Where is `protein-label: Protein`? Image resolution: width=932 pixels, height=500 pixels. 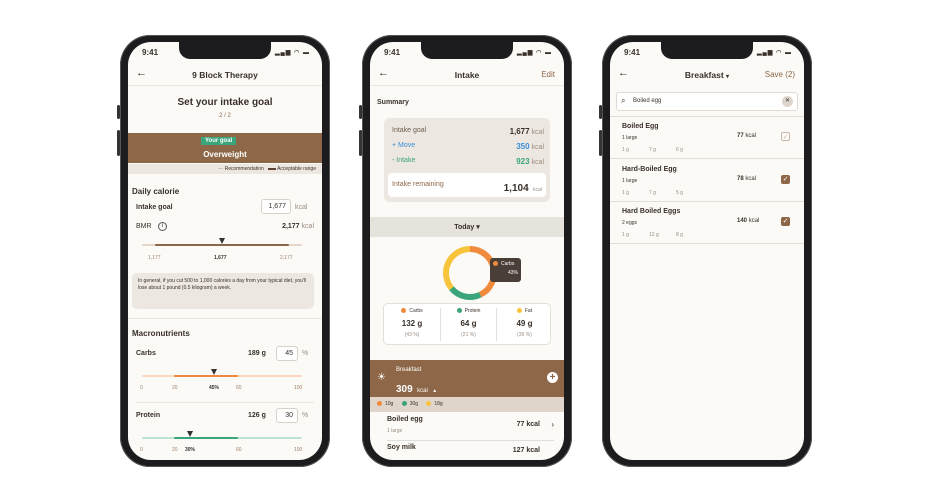 protein-label: Protein is located at coordinates (148, 415).